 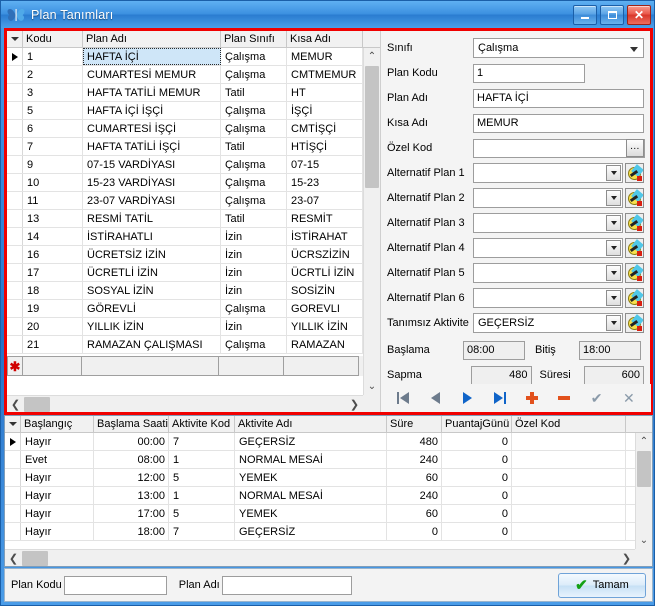 What do you see at coordinates (35, 558) in the screenshot?
I see `hscroll-thumb` at bounding box center [35, 558].